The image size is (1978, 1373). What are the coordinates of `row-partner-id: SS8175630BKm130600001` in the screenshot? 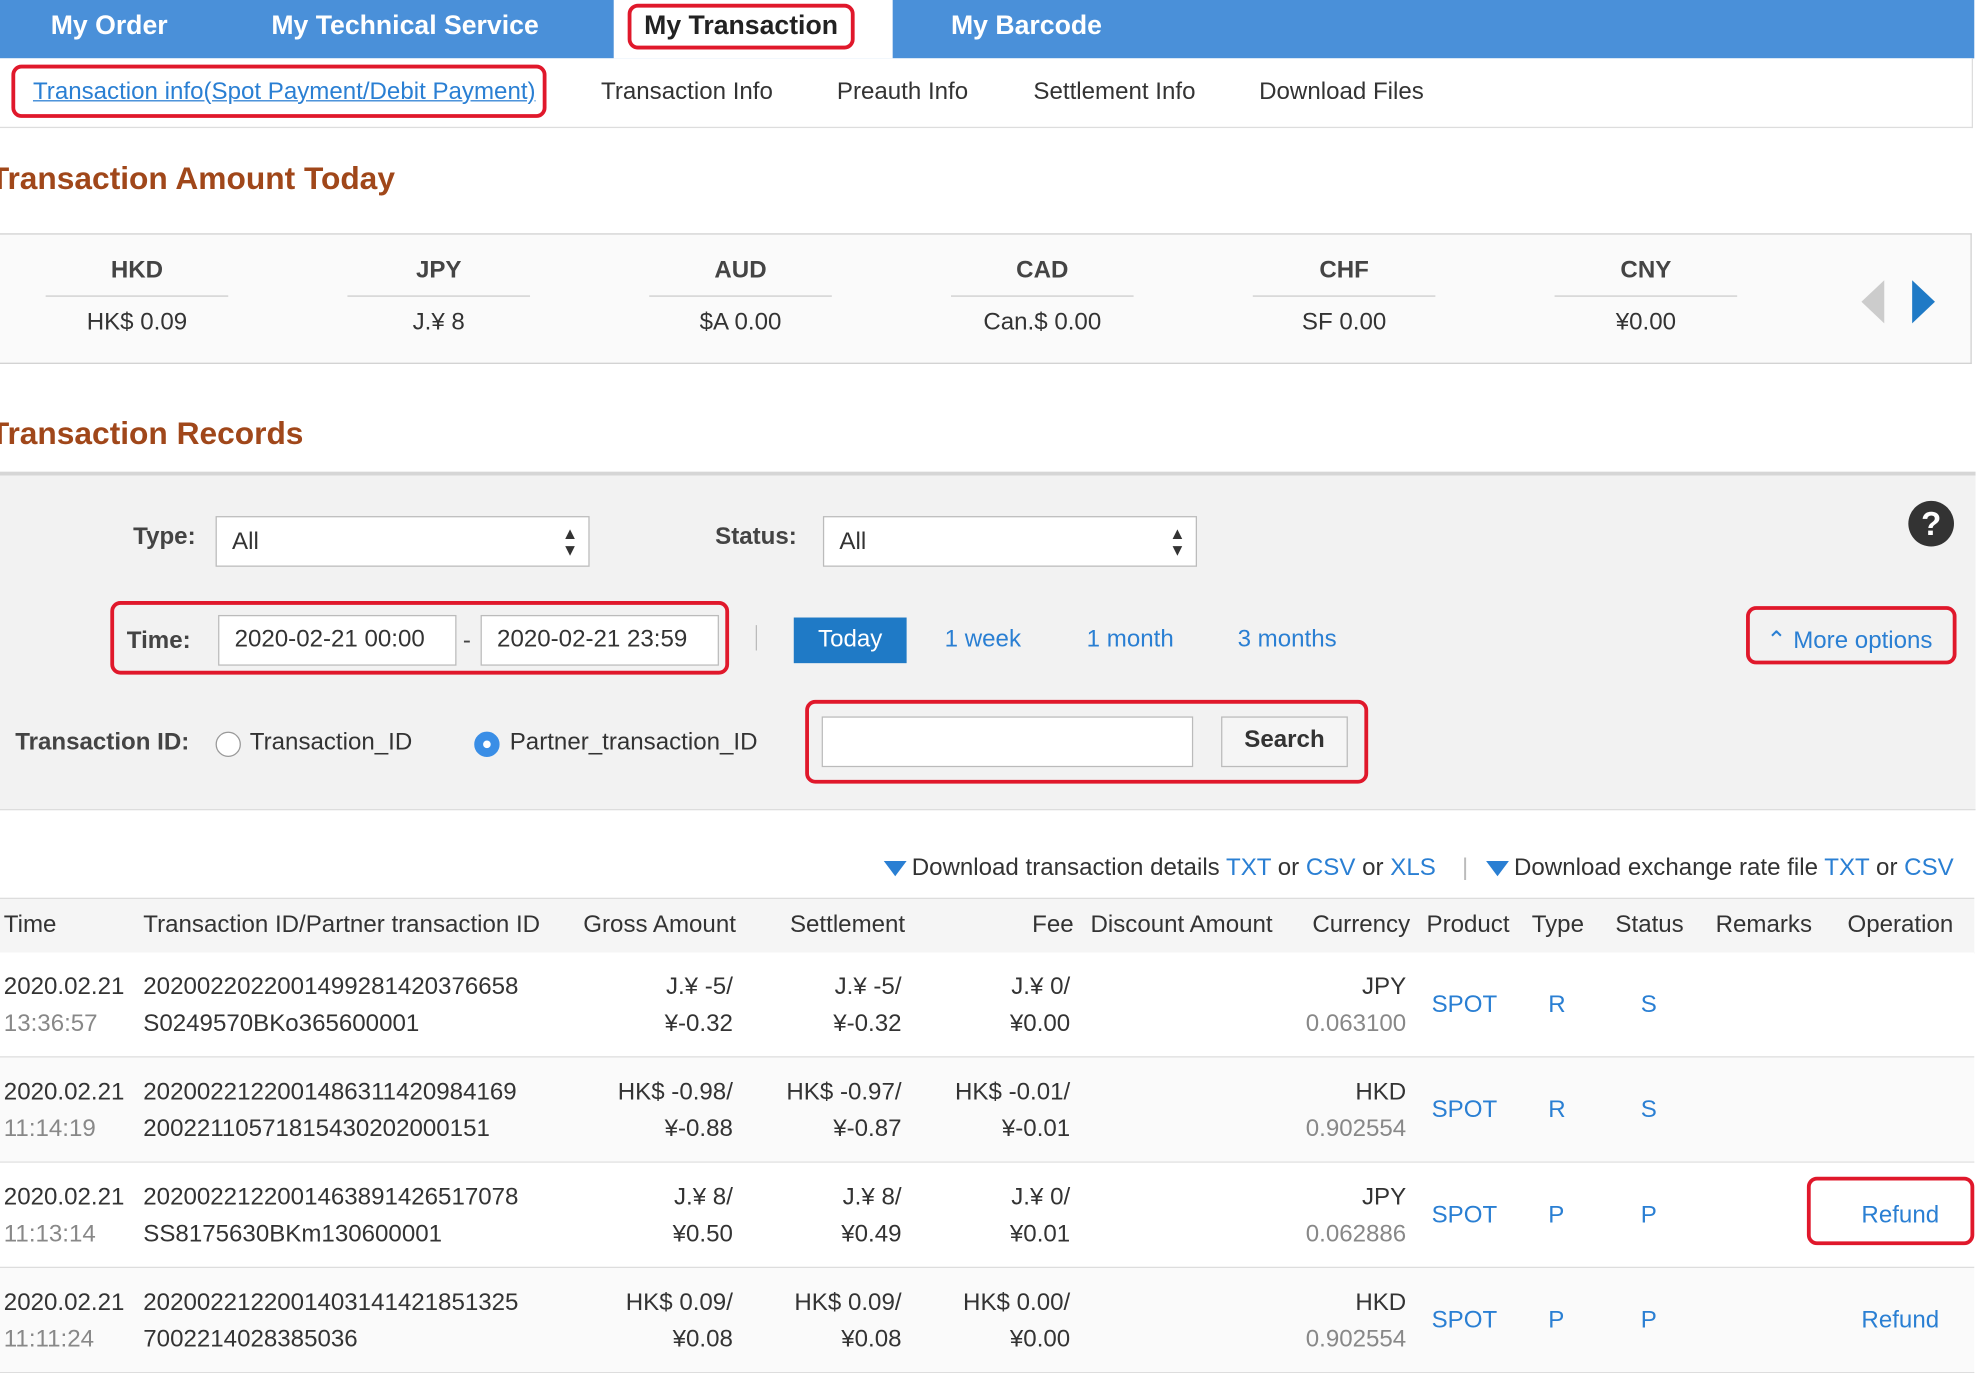 It's located at (293, 1234).